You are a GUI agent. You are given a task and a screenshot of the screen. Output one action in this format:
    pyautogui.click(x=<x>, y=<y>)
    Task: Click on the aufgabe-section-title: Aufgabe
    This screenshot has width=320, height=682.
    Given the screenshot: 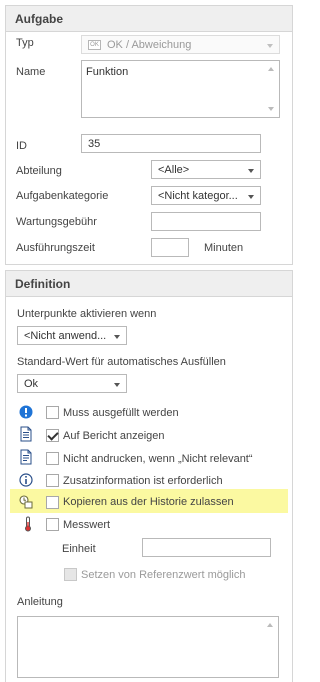 What is the action you would take?
    pyautogui.click(x=39, y=19)
    